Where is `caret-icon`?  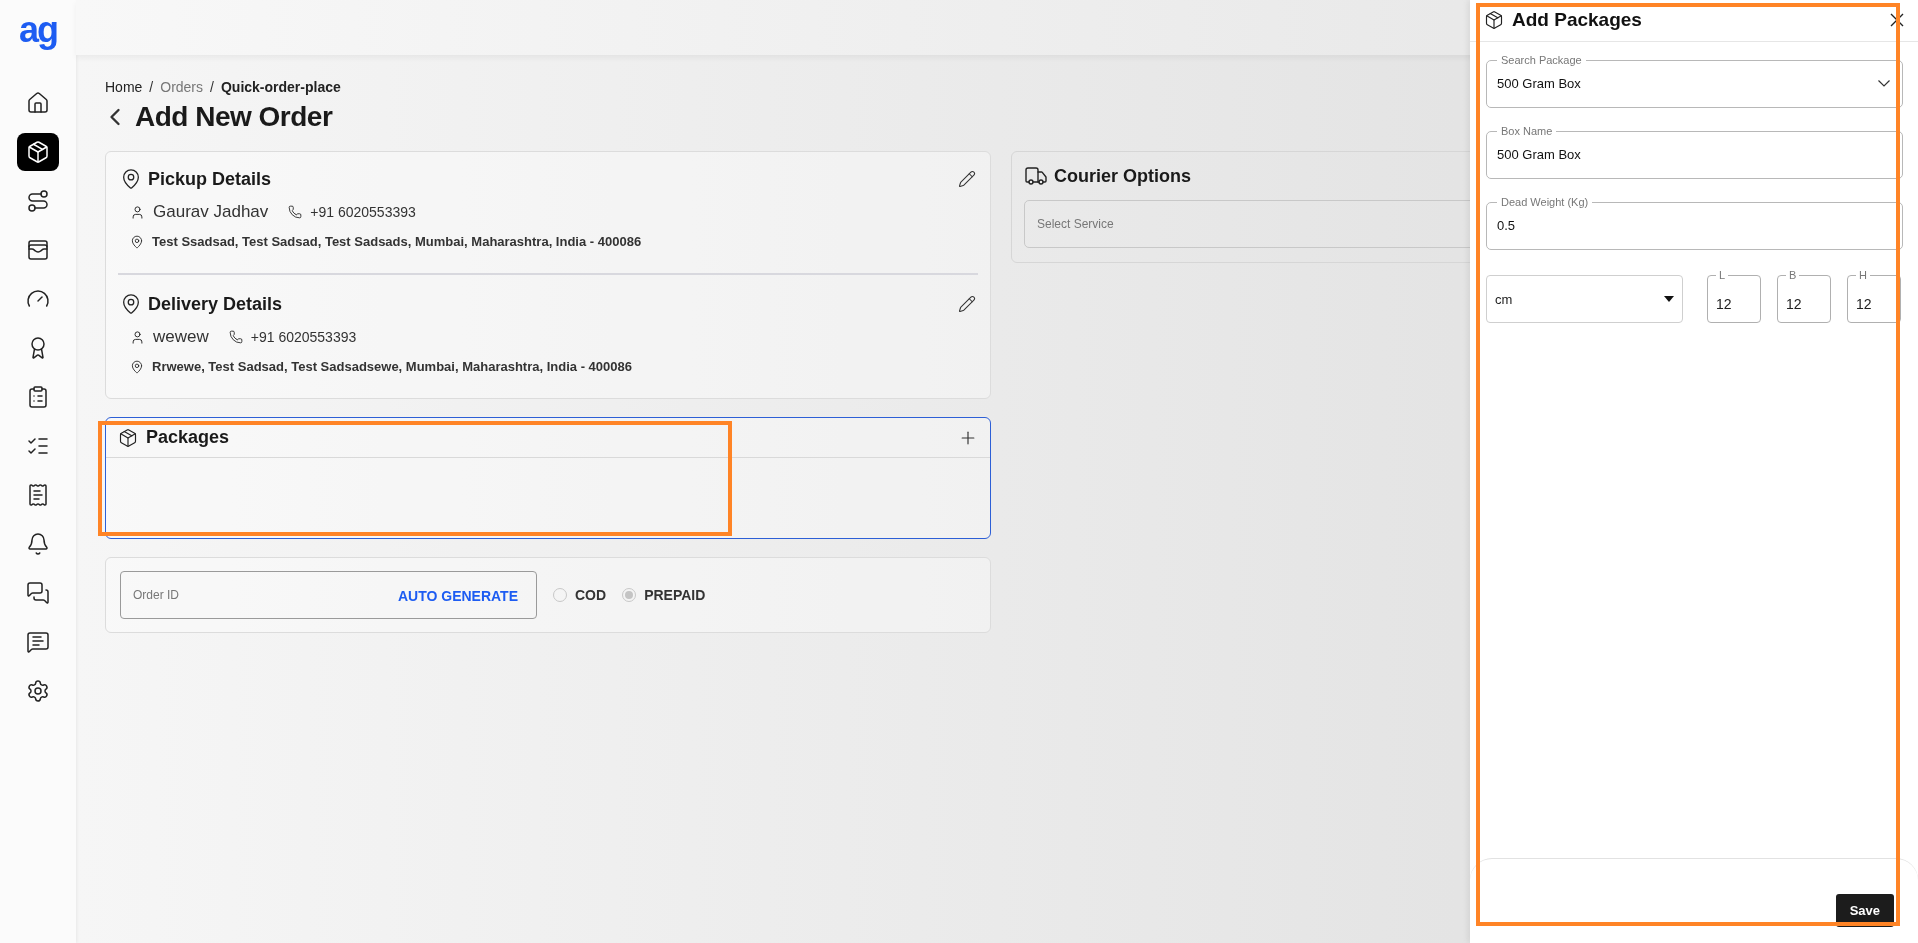 caret-icon is located at coordinates (1669, 299).